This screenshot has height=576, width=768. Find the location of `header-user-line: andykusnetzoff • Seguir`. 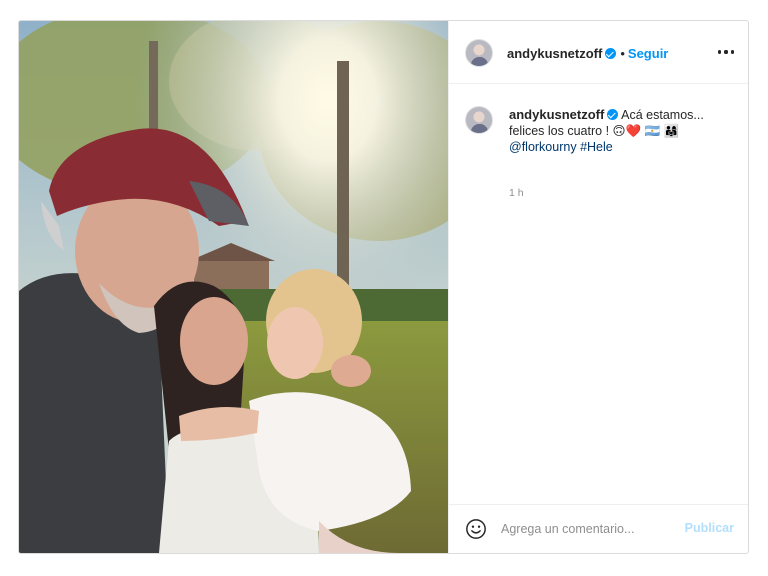

header-user-line: andykusnetzoff • Seguir is located at coordinates (587, 54).